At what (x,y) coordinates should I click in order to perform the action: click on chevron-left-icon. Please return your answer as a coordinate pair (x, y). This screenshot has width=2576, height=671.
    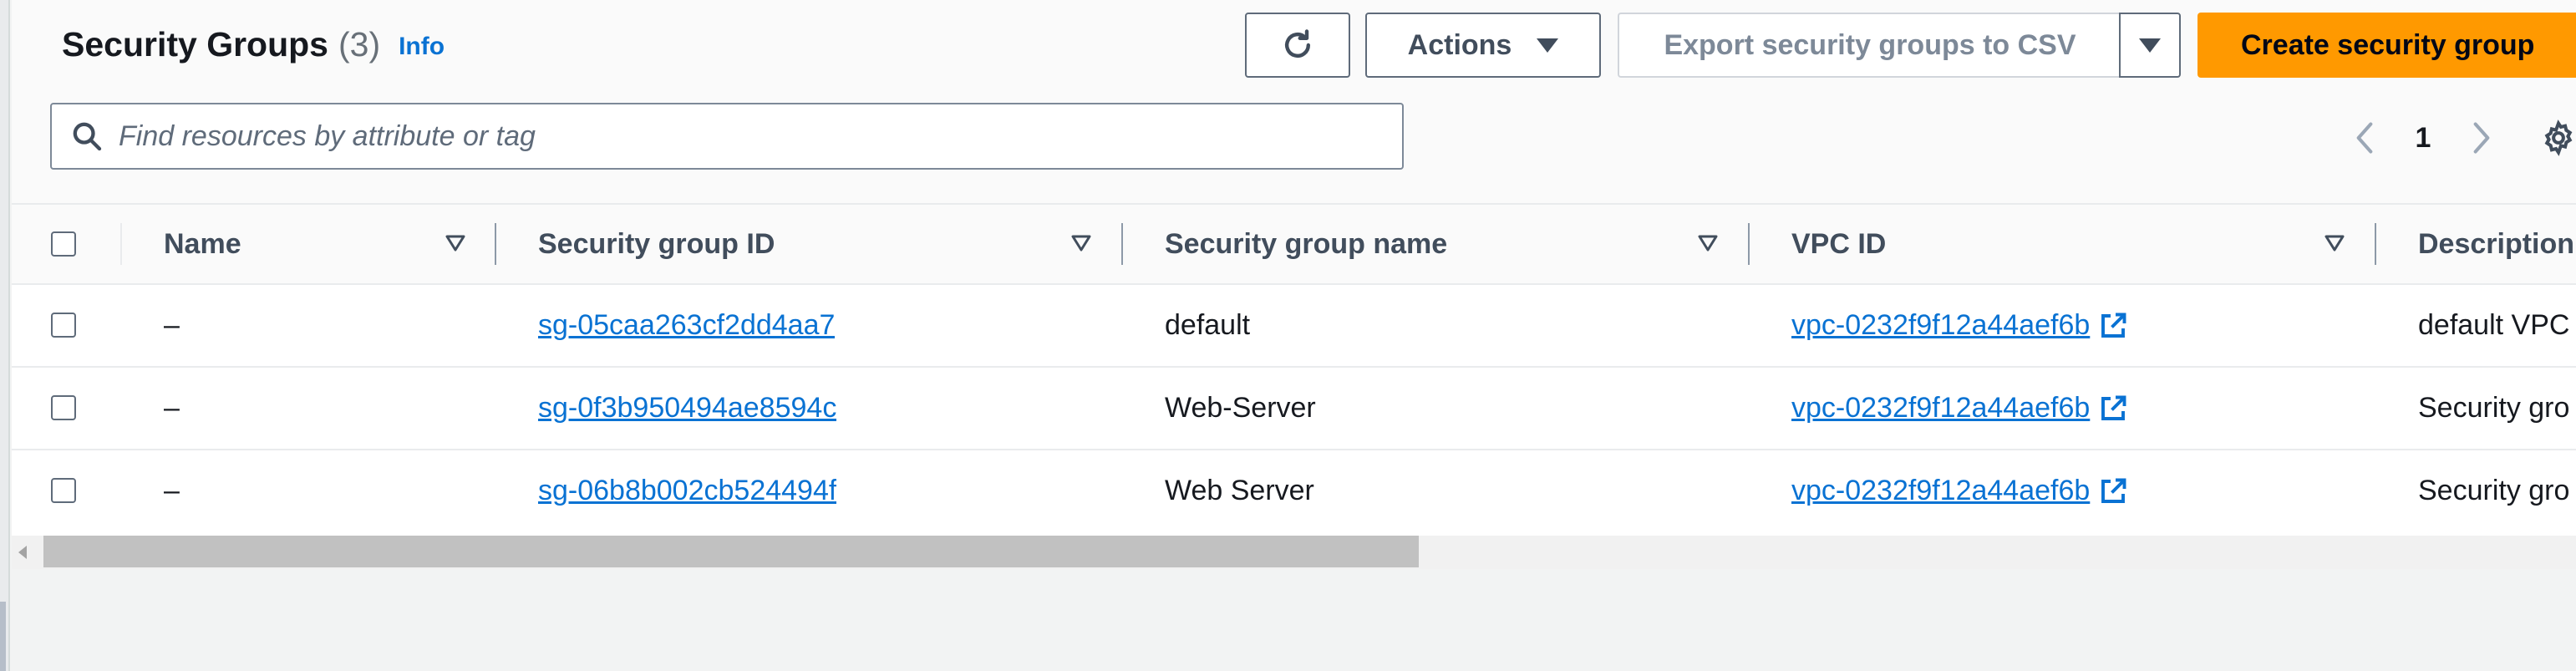
    Looking at the image, I should click on (2364, 138).